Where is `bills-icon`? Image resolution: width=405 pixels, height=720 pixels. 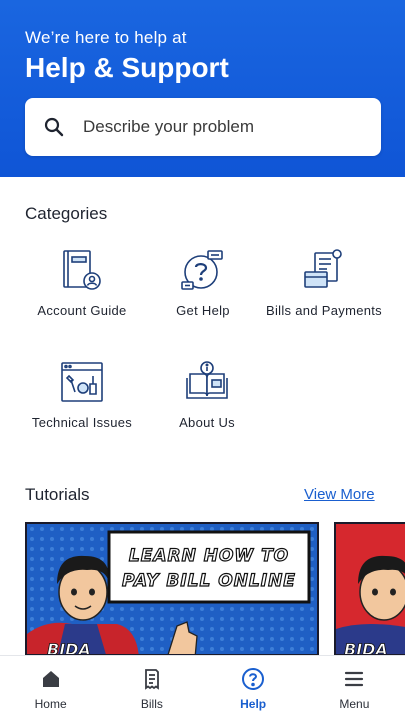 bills-icon is located at coordinates (152, 679).